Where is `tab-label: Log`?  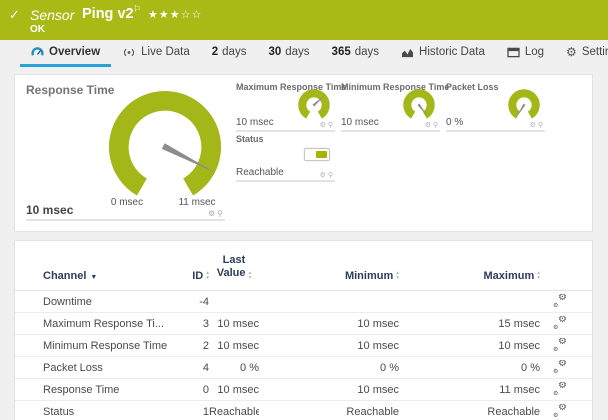
tab-label: Log is located at coordinates (534, 52).